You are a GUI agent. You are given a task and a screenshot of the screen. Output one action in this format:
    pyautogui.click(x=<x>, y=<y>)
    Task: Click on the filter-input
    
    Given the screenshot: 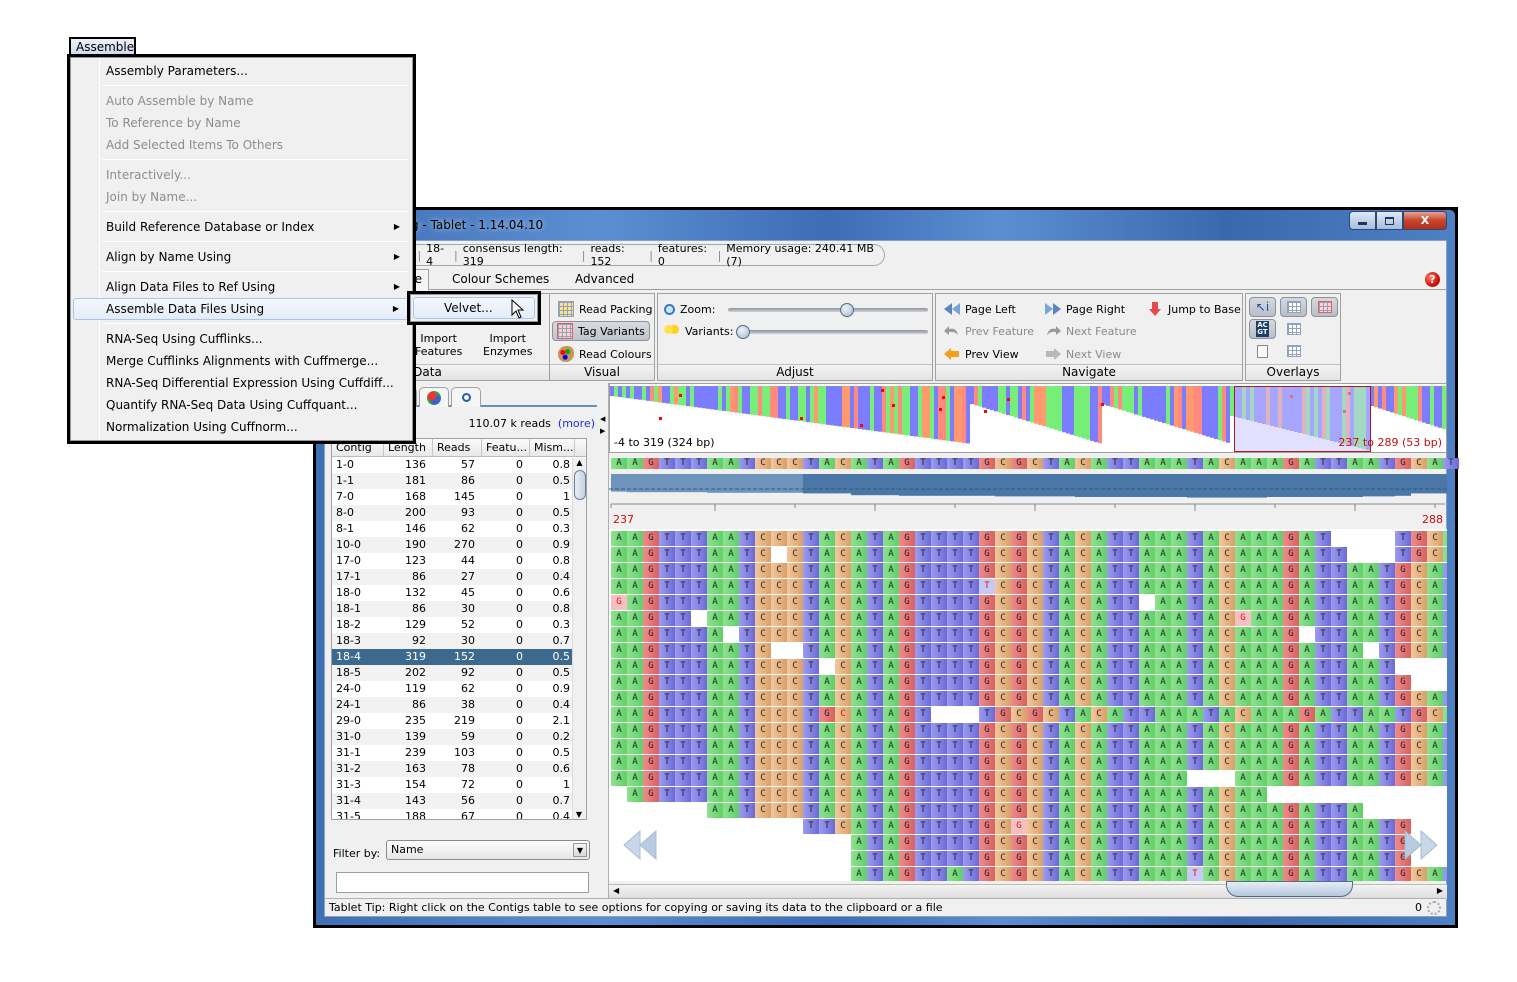 What is the action you would take?
    pyautogui.click(x=462, y=882)
    